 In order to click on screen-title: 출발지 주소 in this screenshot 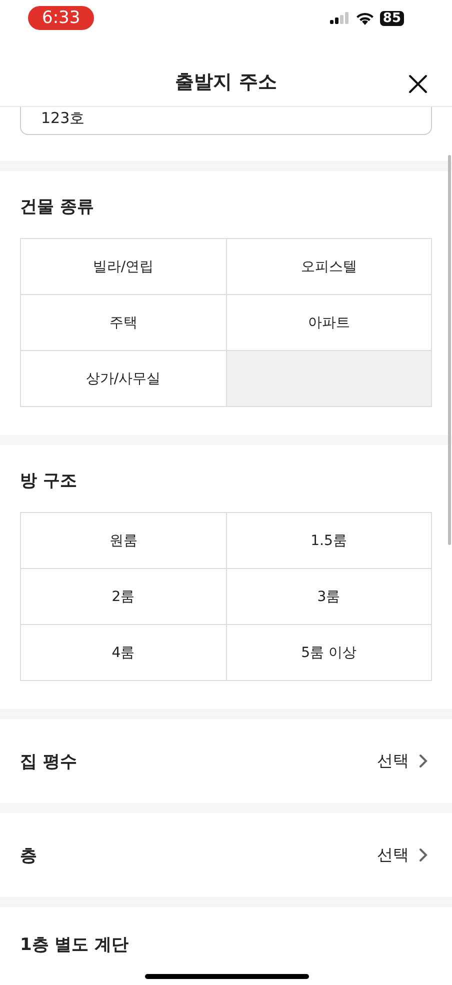, I will do `click(226, 82)`.